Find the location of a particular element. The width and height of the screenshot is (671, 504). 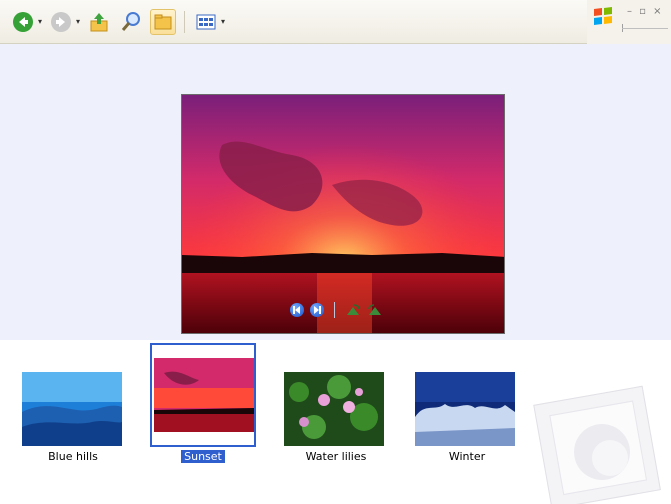

previous-image-button is located at coordinates (297, 310).